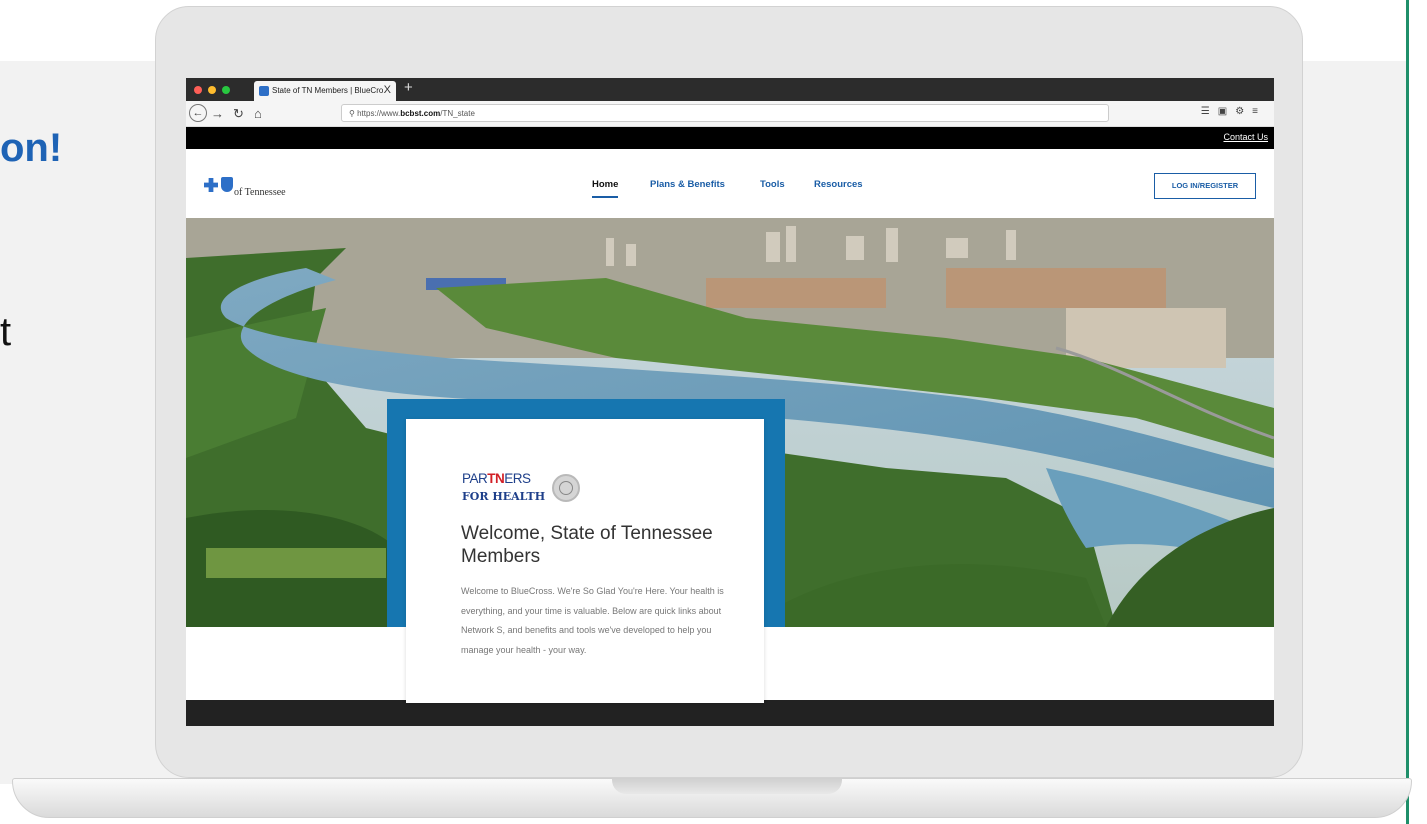  Describe the element at coordinates (408, 87) in the screenshot. I see `new-tab-icon: +` at that location.